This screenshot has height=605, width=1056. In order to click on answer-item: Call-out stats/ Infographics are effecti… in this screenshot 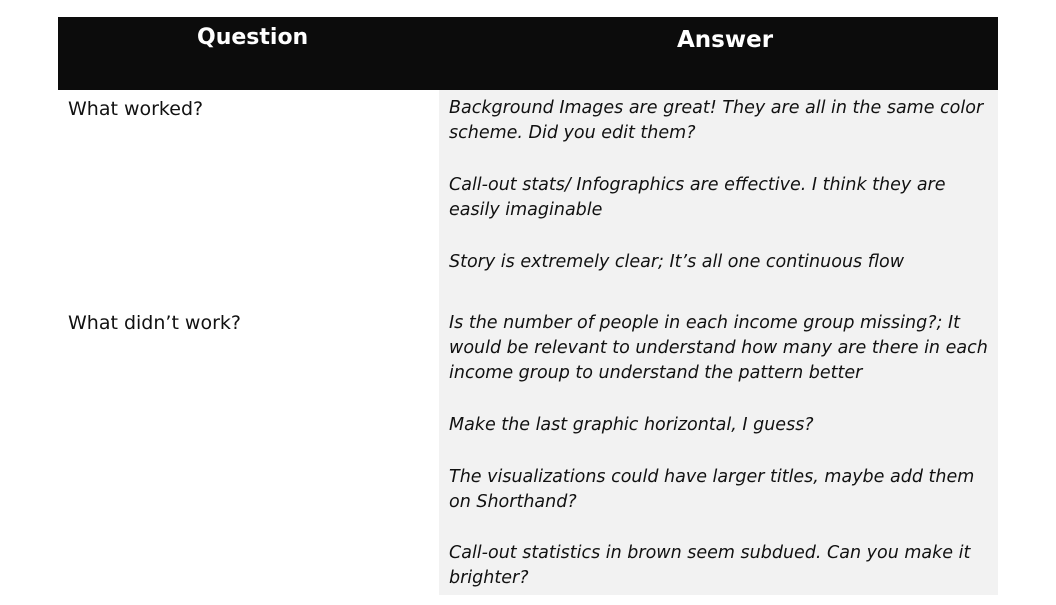, I will do `click(697, 197)`.